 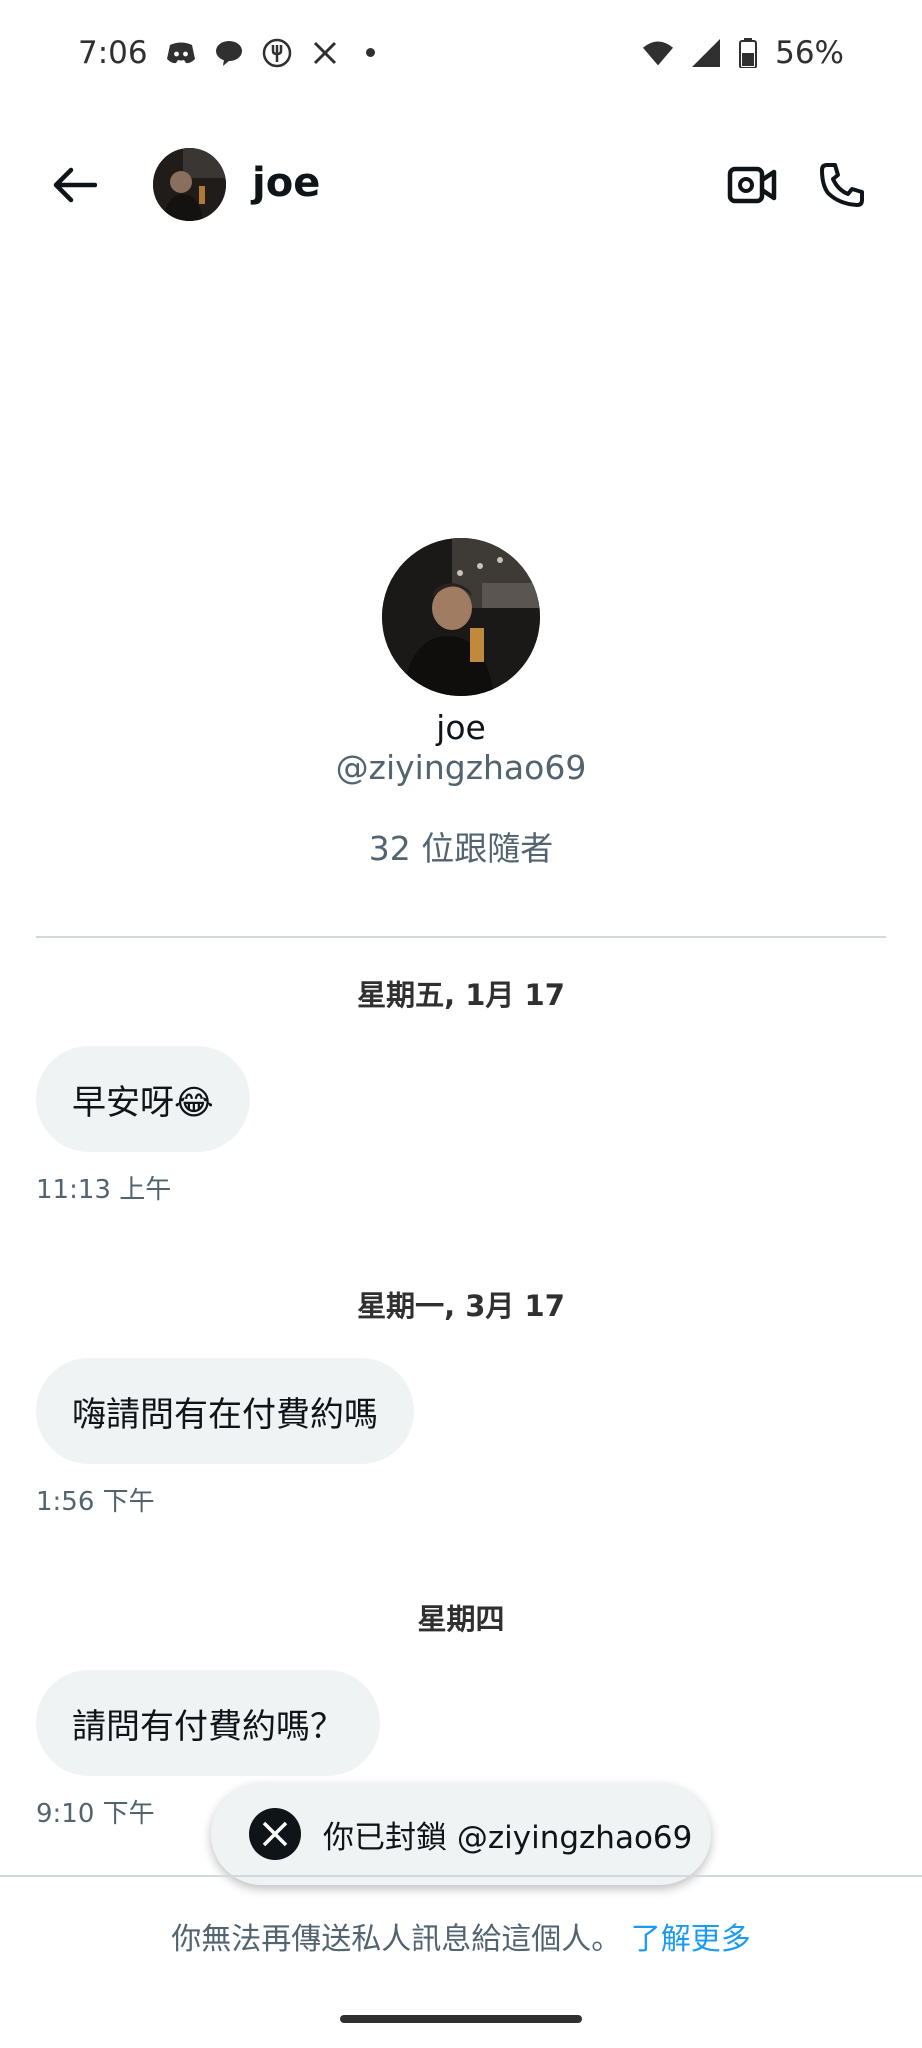 What do you see at coordinates (370, 52) in the screenshot?
I see `dot-icon` at bounding box center [370, 52].